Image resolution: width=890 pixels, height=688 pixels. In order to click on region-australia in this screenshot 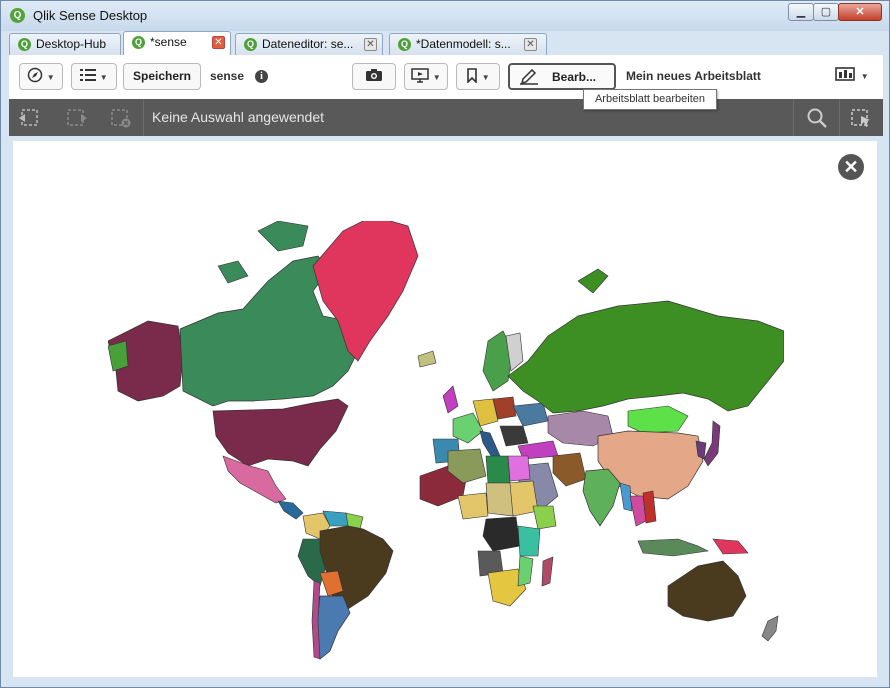, I will do `click(707, 591)`.